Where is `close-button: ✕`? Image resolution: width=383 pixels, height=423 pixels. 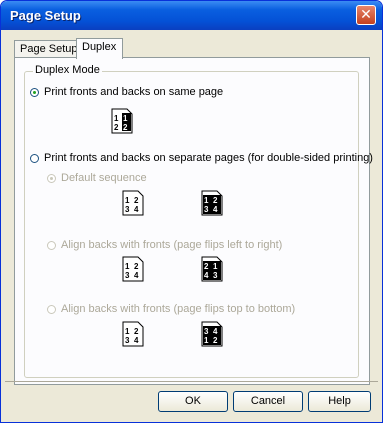
close-button: ✕ is located at coordinates (366, 15).